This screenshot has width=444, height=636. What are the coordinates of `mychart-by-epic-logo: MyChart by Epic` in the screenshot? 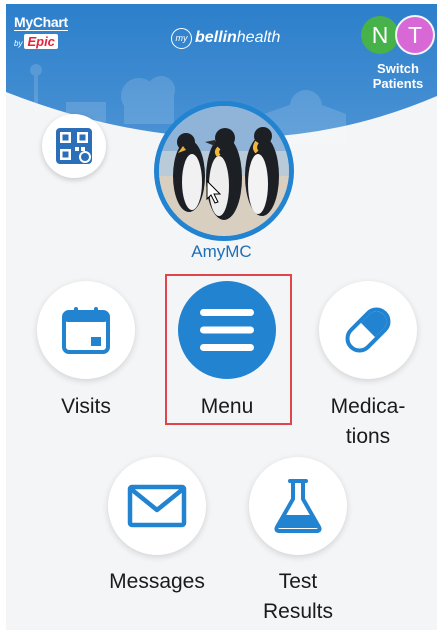 It's located at (41, 31).